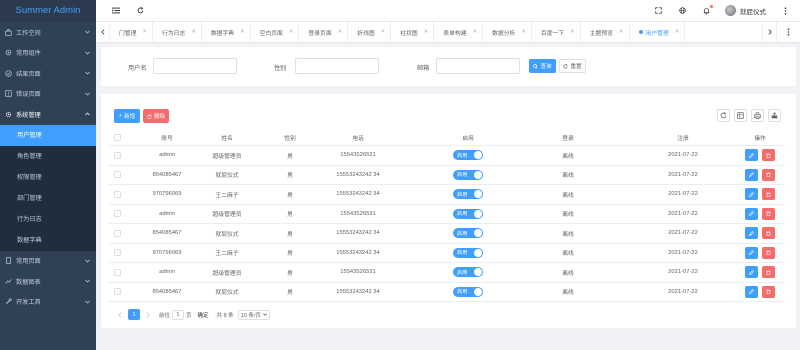 This screenshot has height=350, width=800. Describe the element at coordinates (132, 32) in the screenshot. I see `tab-item: 门管理 ✕` at that location.